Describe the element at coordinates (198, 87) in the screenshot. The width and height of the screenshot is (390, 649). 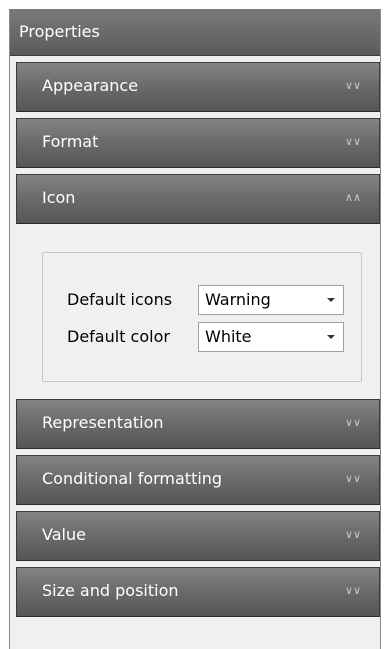
I see `section-appearance: Appearance ∨∨` at that location.